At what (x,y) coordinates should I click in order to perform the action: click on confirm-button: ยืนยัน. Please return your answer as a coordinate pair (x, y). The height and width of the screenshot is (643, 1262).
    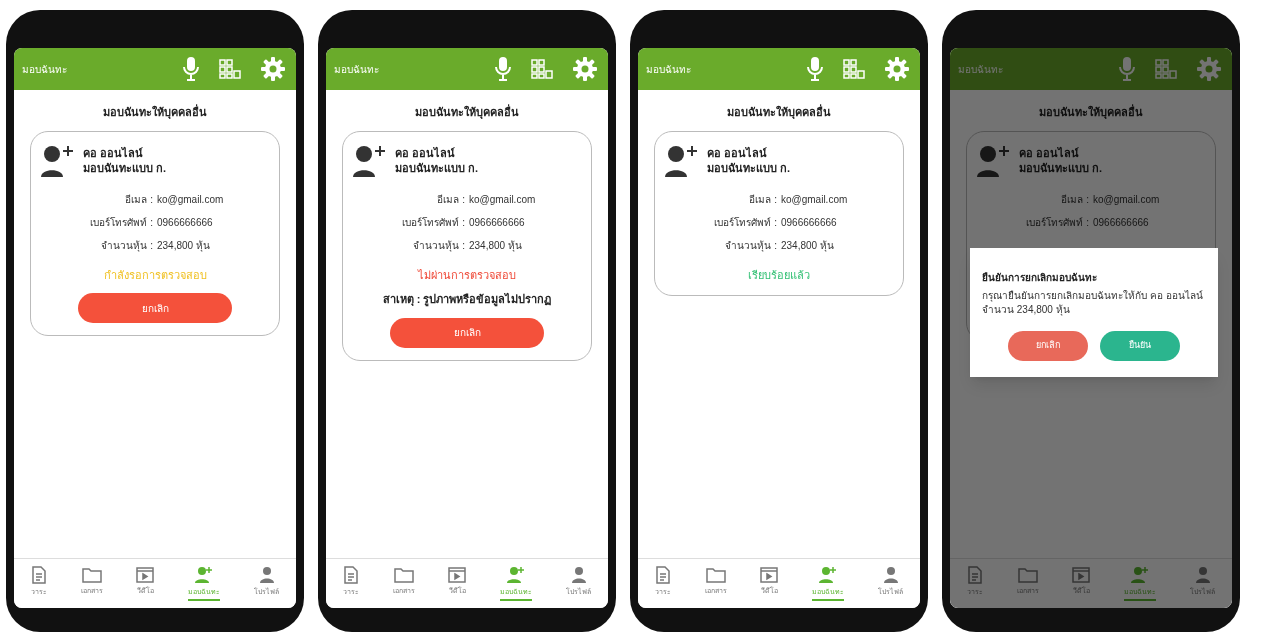
    Looking at the image, I should click on (1140, 346).